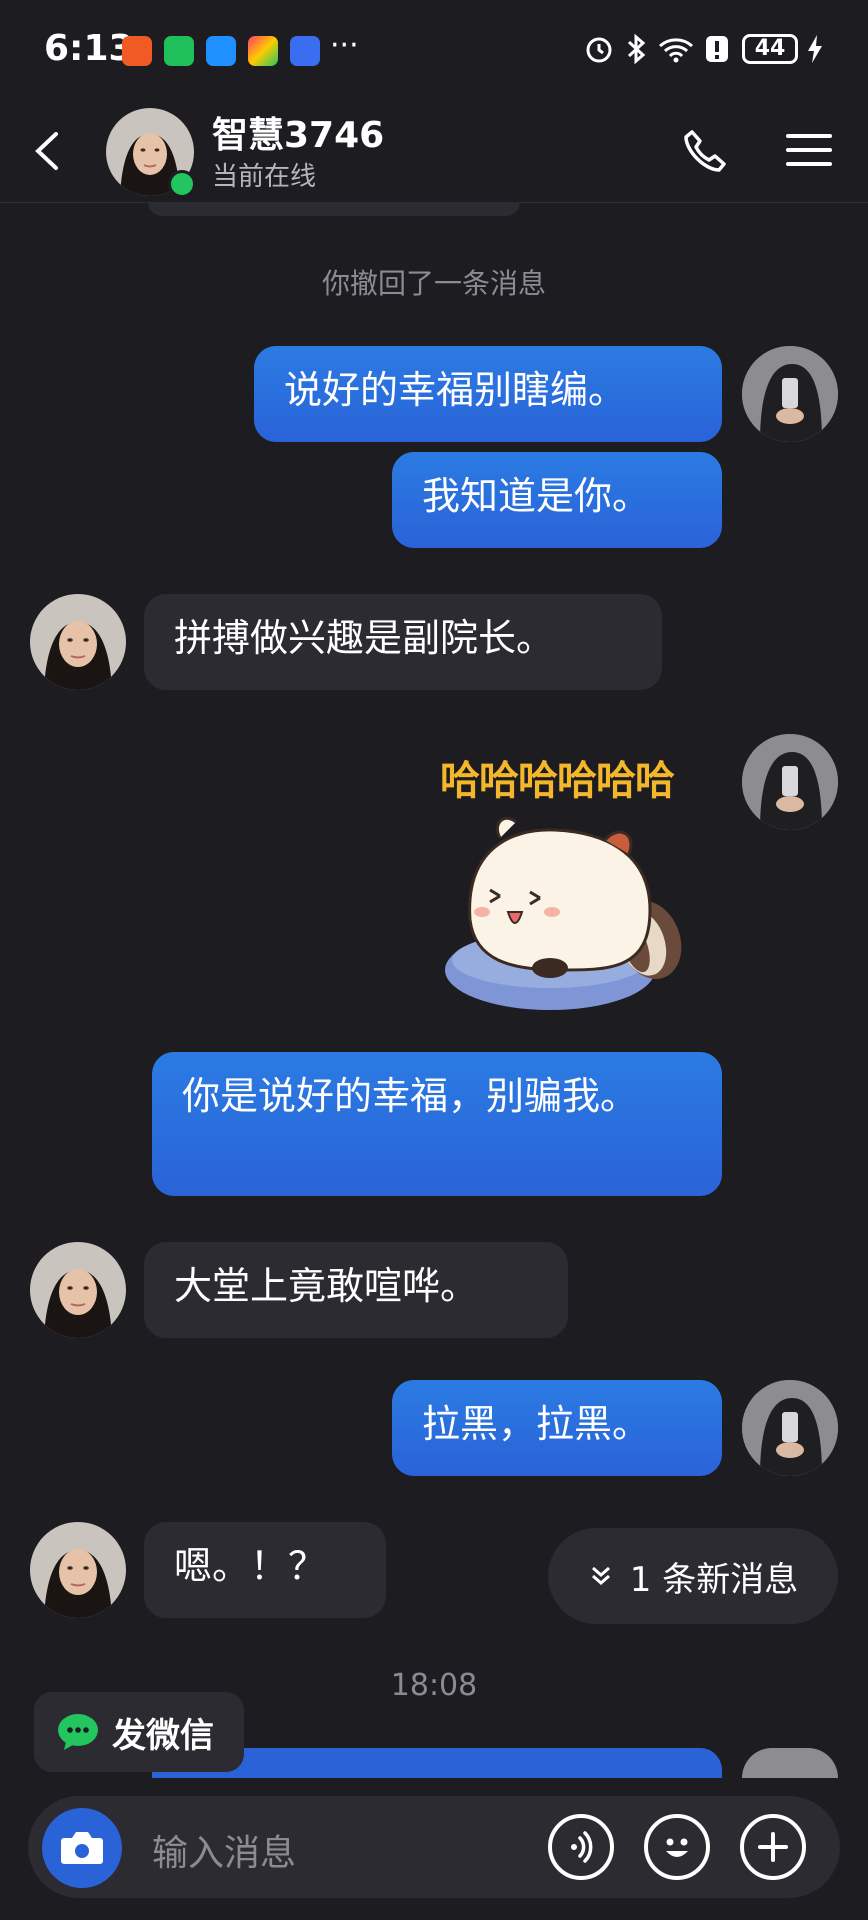  I want to click on search-app-icon, so click(221, 51).